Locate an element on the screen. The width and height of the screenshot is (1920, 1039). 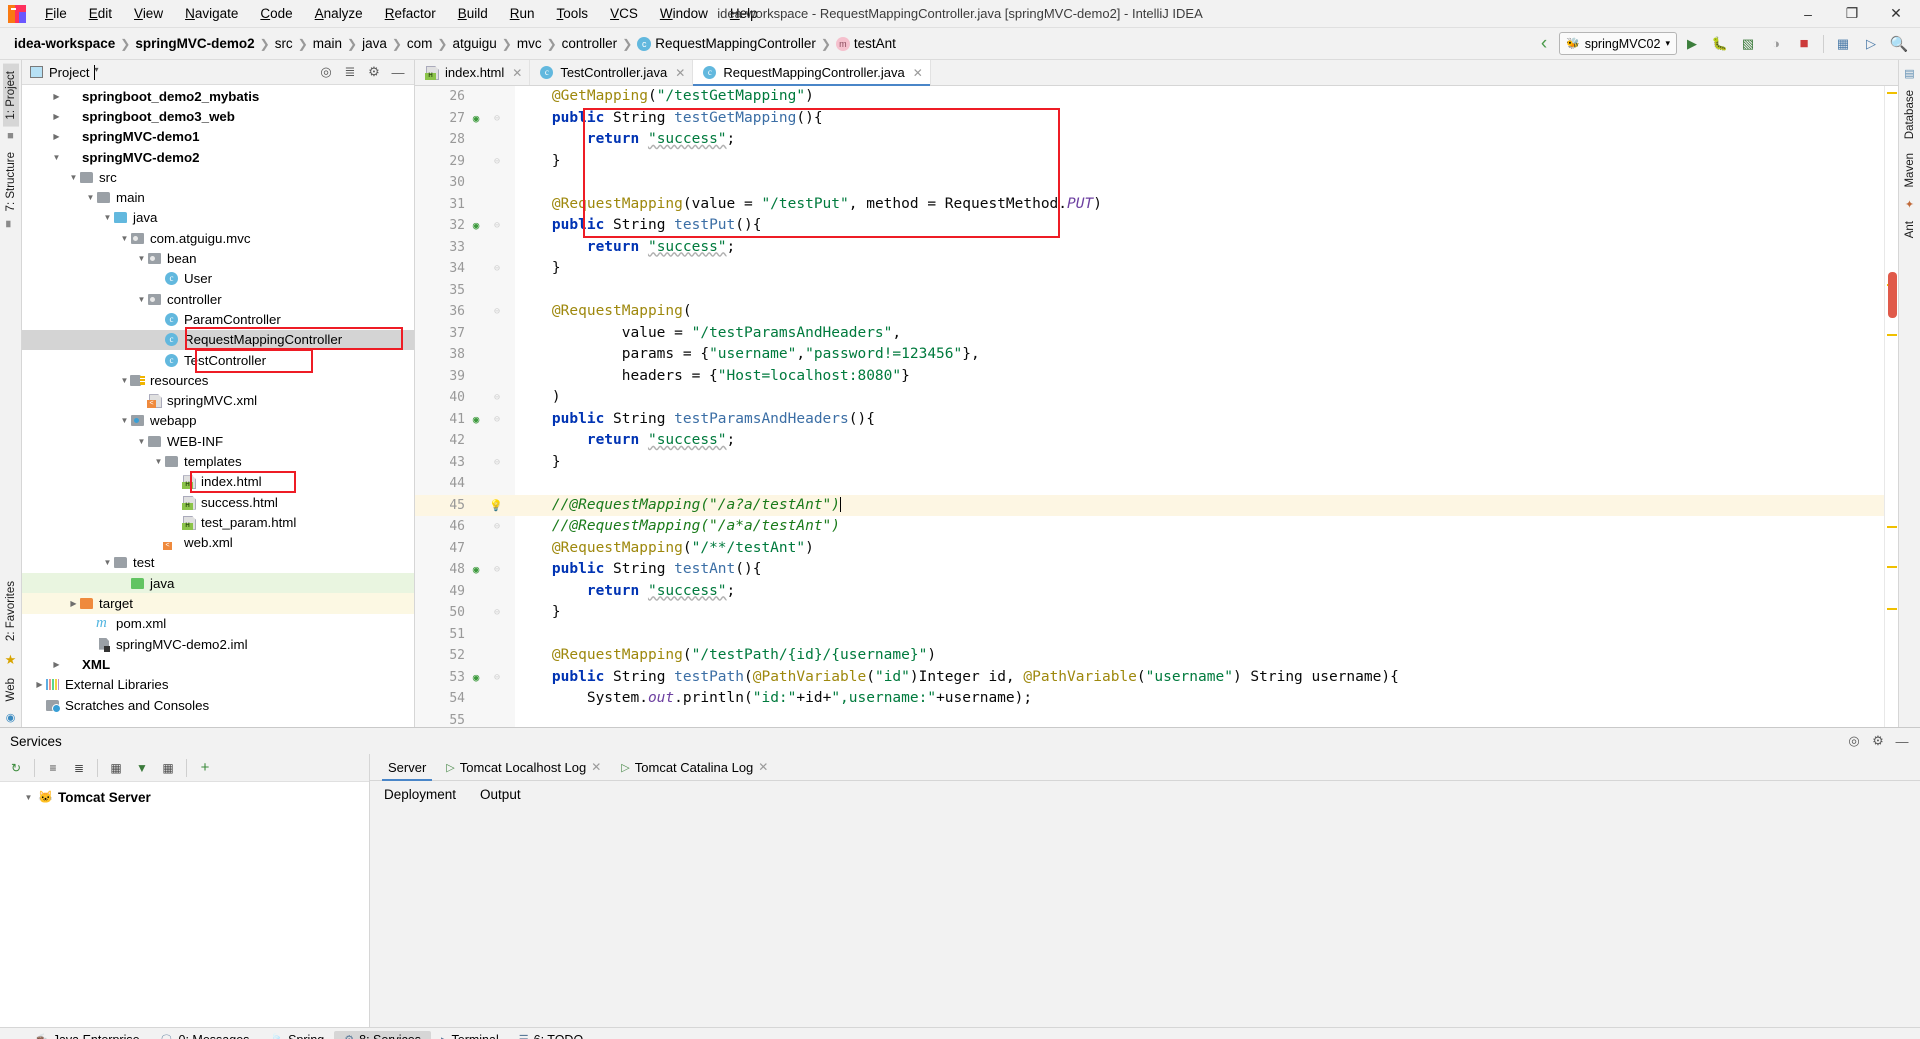
menu-item-run: Run is located at coordinates (522, 13).